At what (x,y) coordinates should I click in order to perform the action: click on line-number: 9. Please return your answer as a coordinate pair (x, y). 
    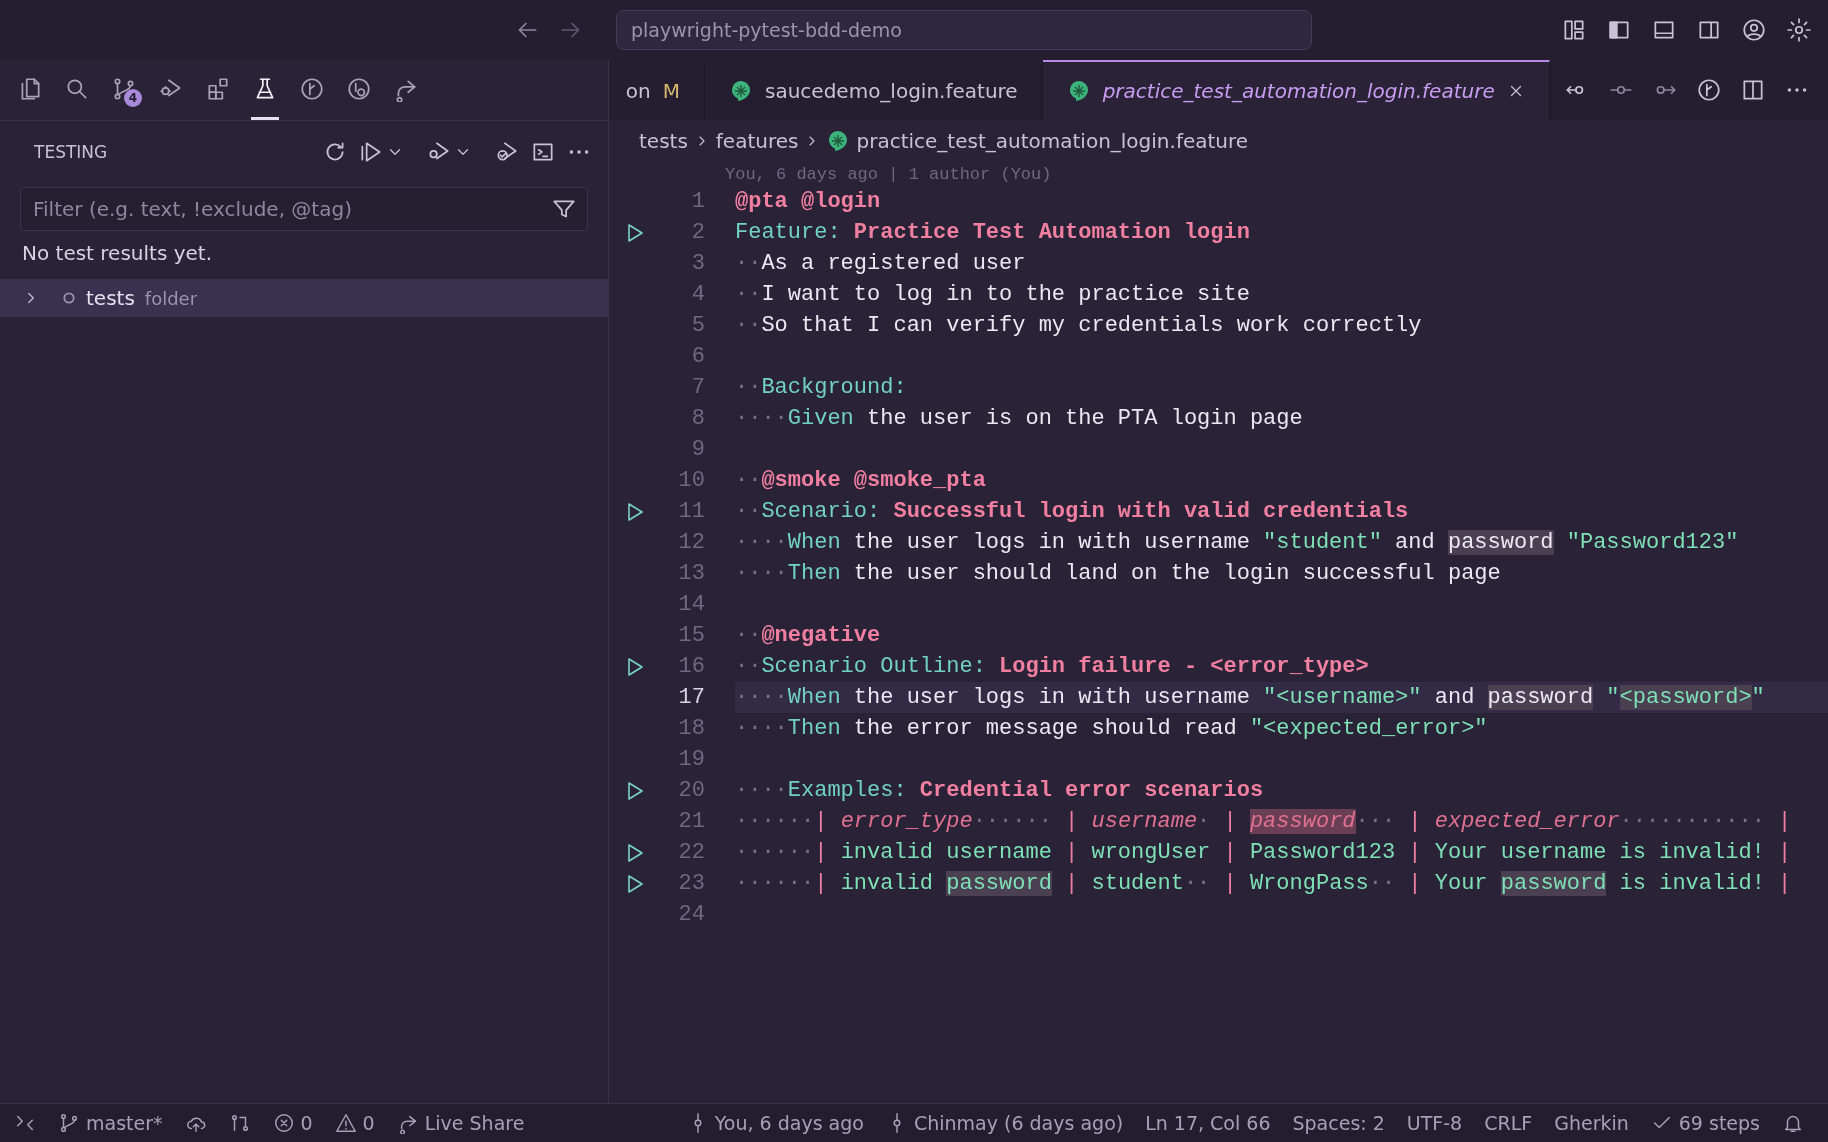
    Looking at the image, I should click on (697, 449).